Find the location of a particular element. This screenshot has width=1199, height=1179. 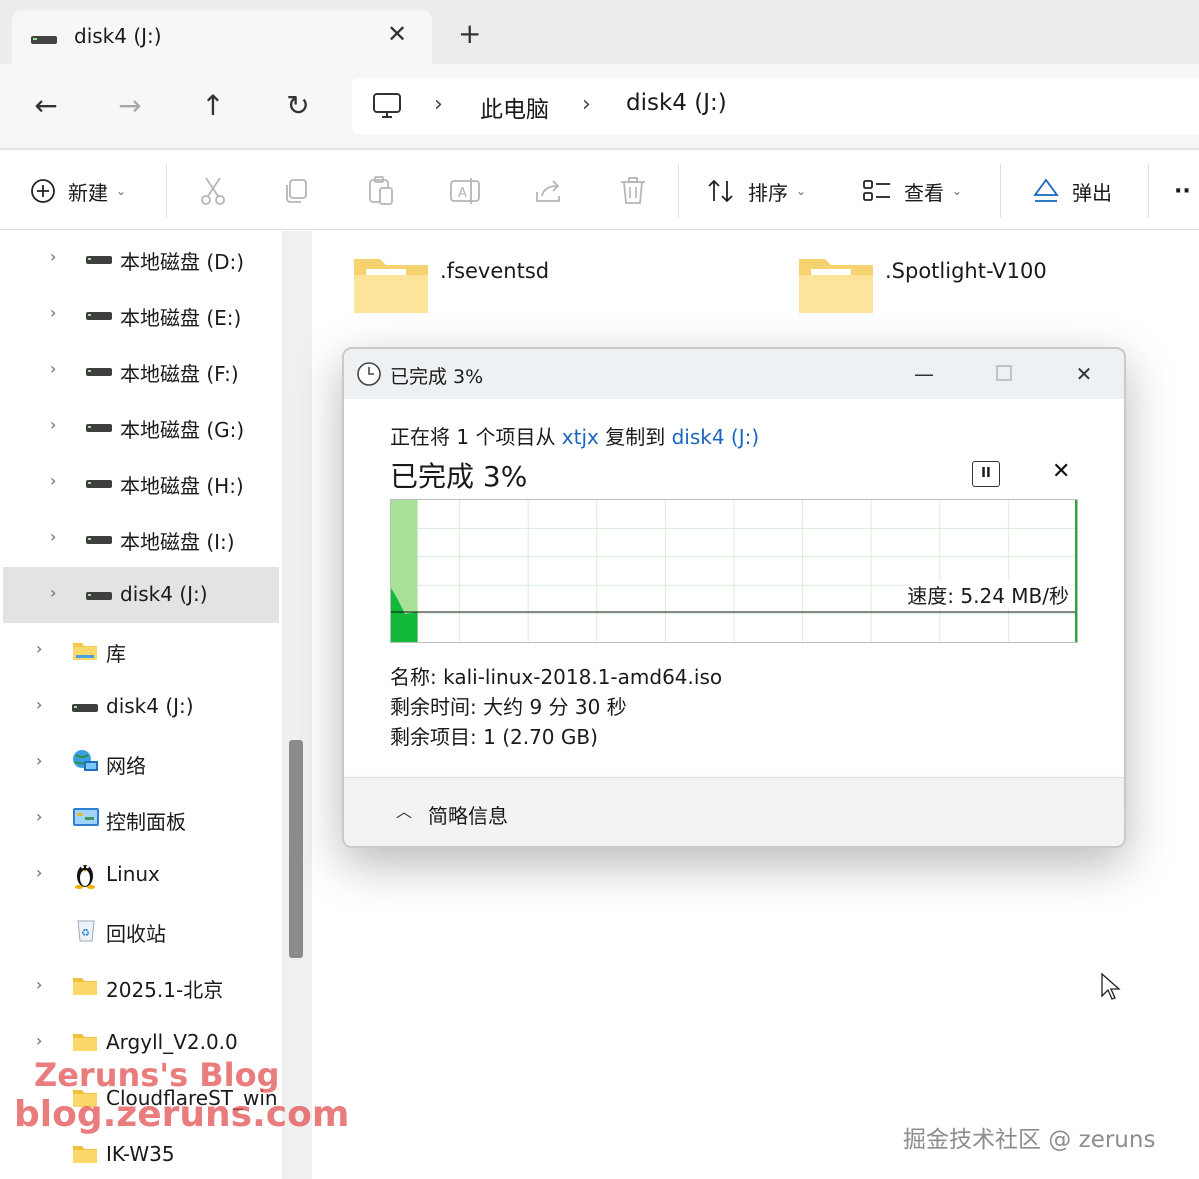

tab-title: disk4 (J:) is located at coordinates (118, 36).